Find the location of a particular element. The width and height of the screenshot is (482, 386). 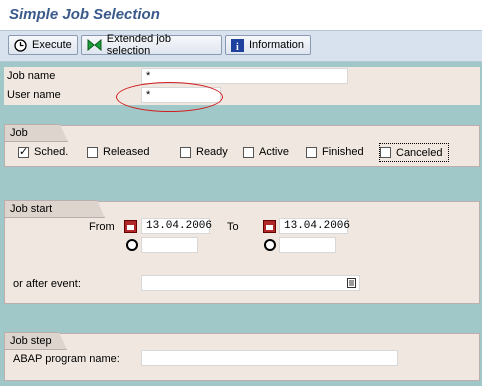

information-label: Information is located at coordinates (277, 45).